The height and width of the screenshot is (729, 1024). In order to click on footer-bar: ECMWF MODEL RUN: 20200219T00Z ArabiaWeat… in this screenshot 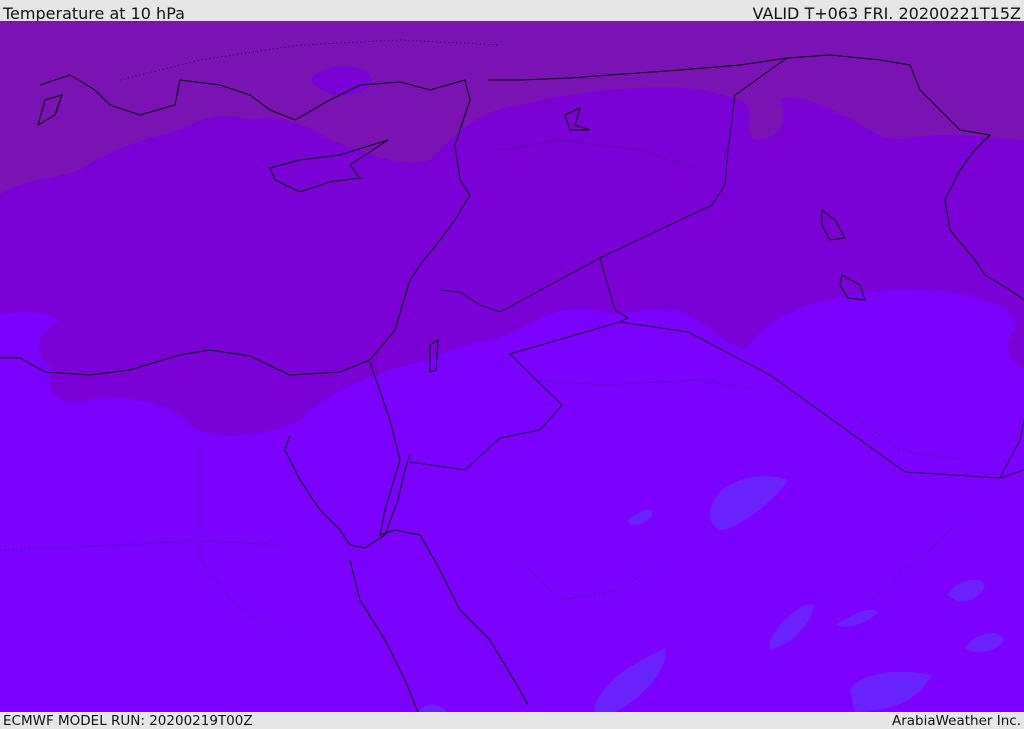, I will do `click(512, 720)`.